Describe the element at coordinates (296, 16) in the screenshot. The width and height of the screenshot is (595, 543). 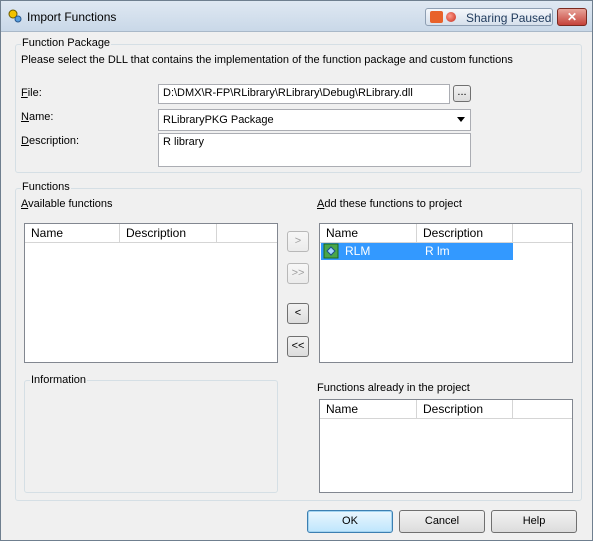
I see `title-bar: Import Functions Sharing Paused ✕` at that location.